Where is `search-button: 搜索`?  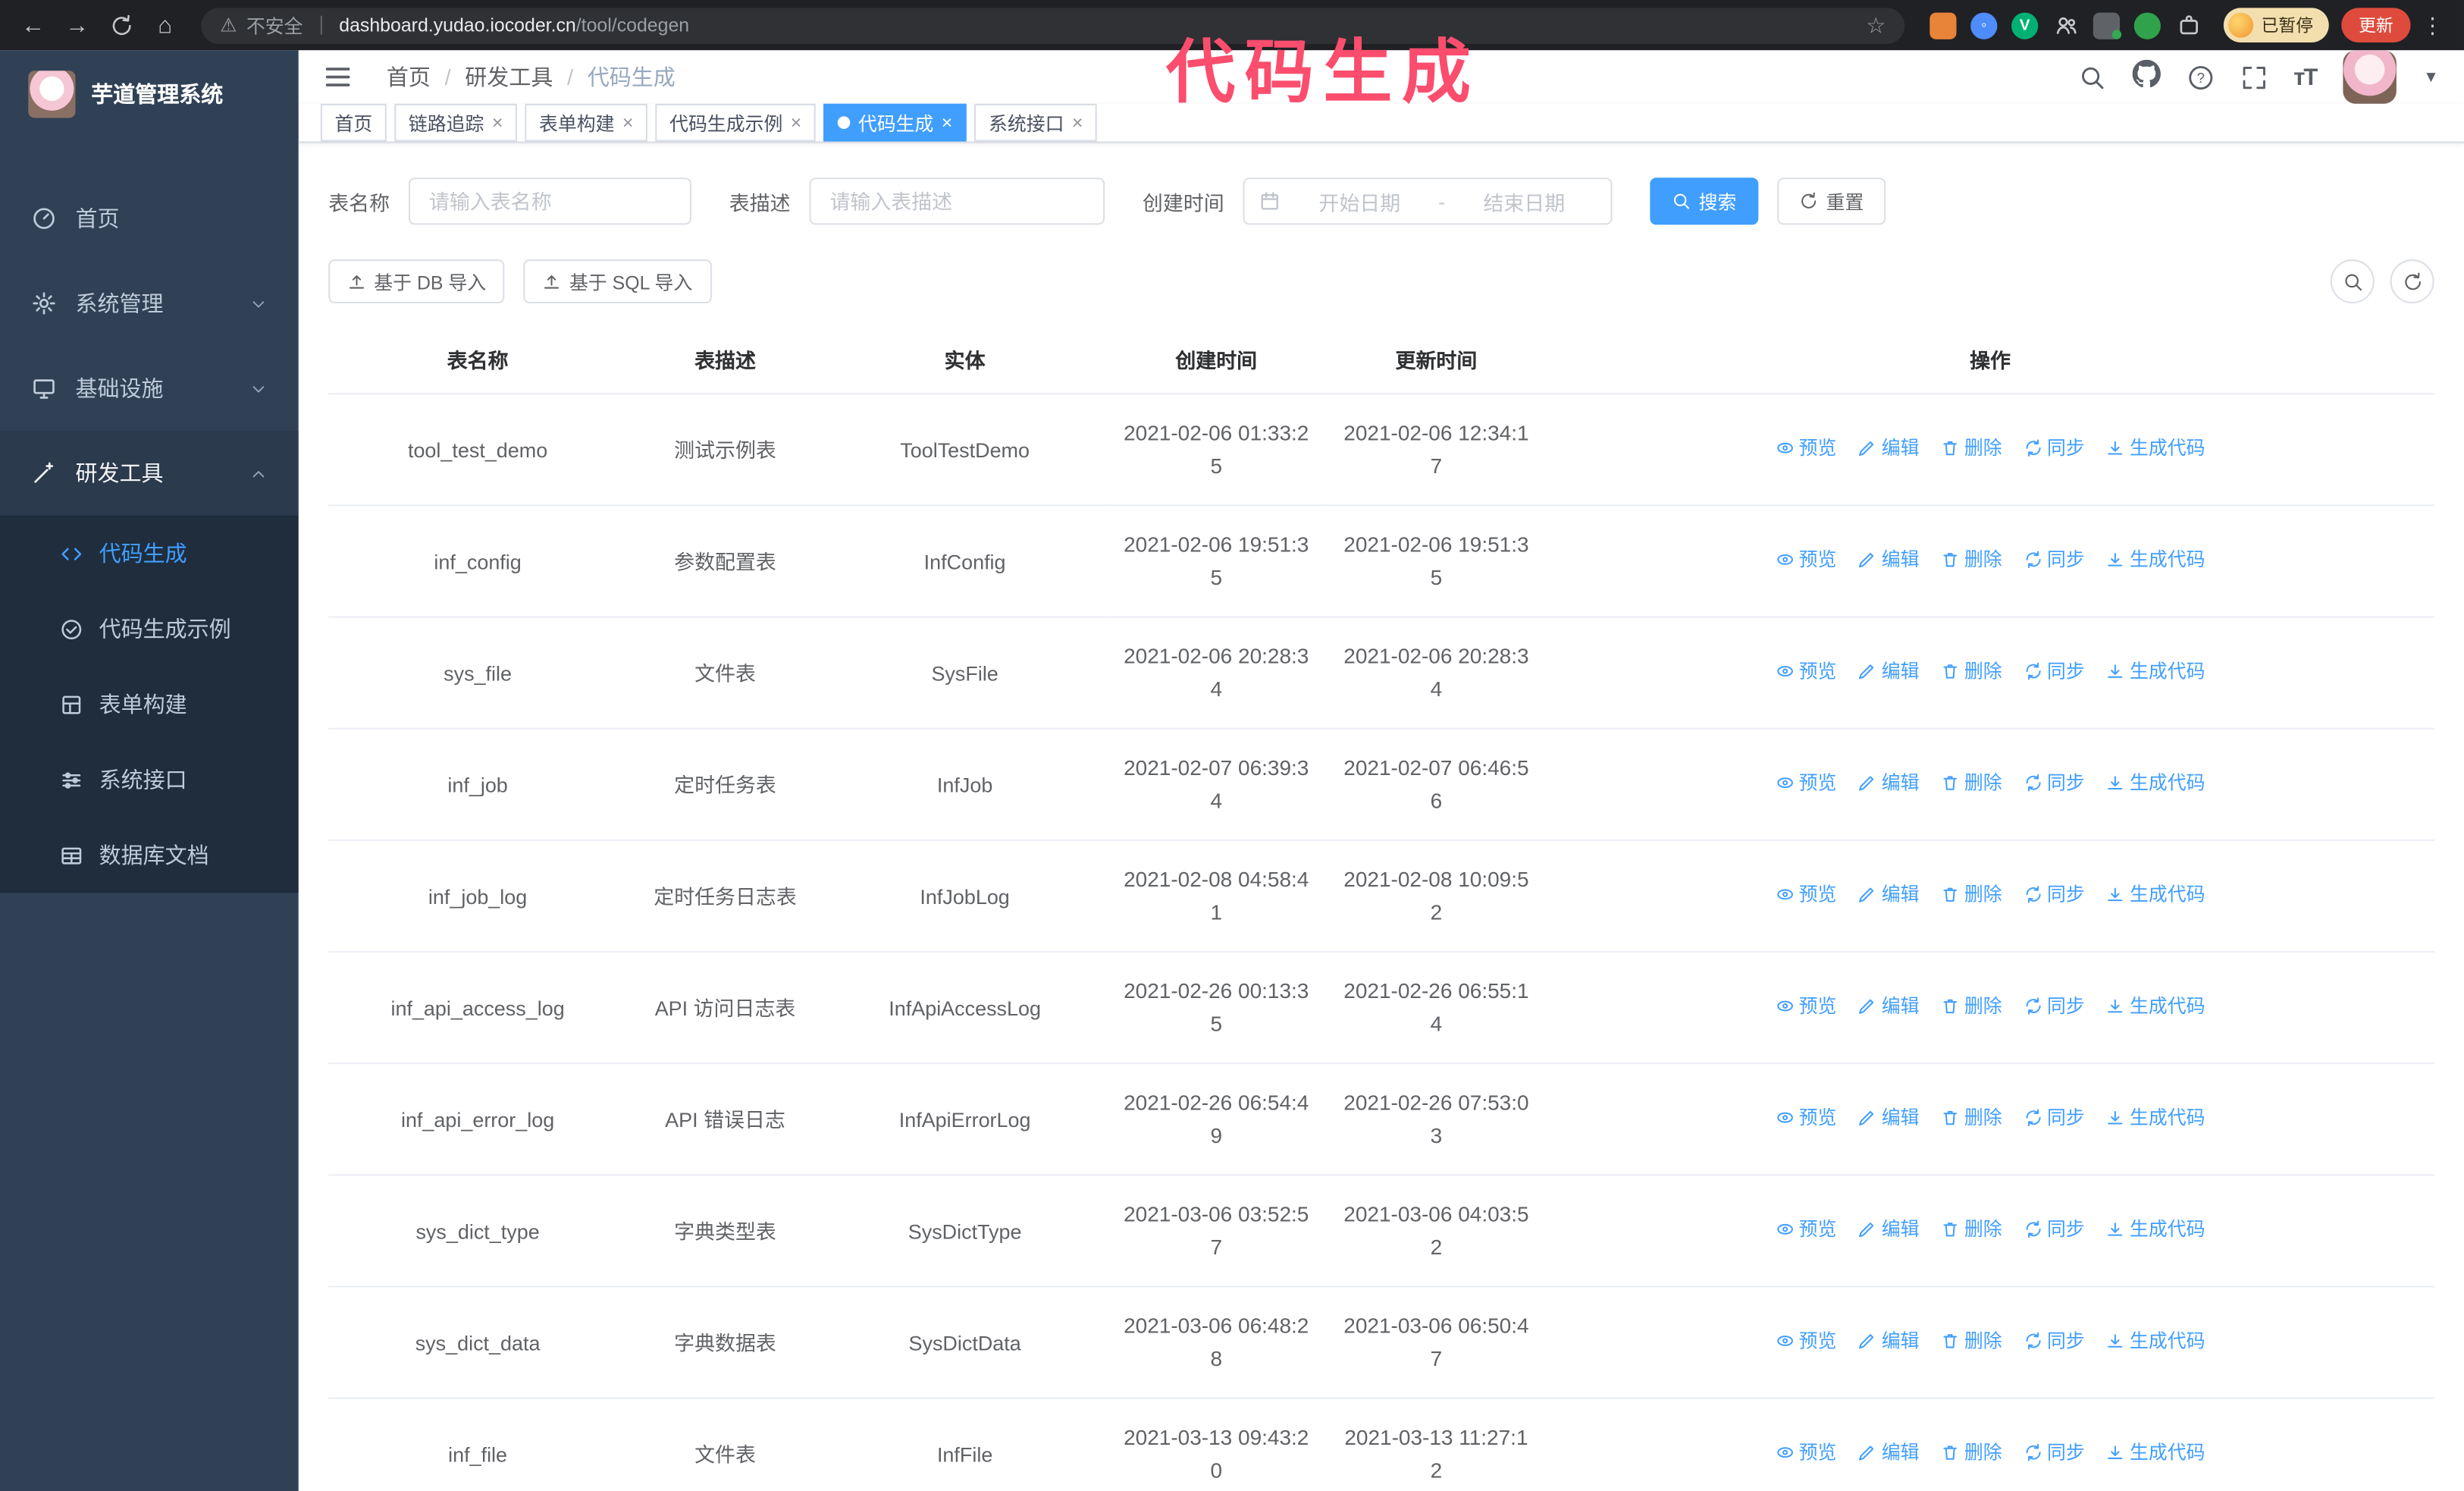
search-button: 搜索 is located at coordinates (1705, 201).